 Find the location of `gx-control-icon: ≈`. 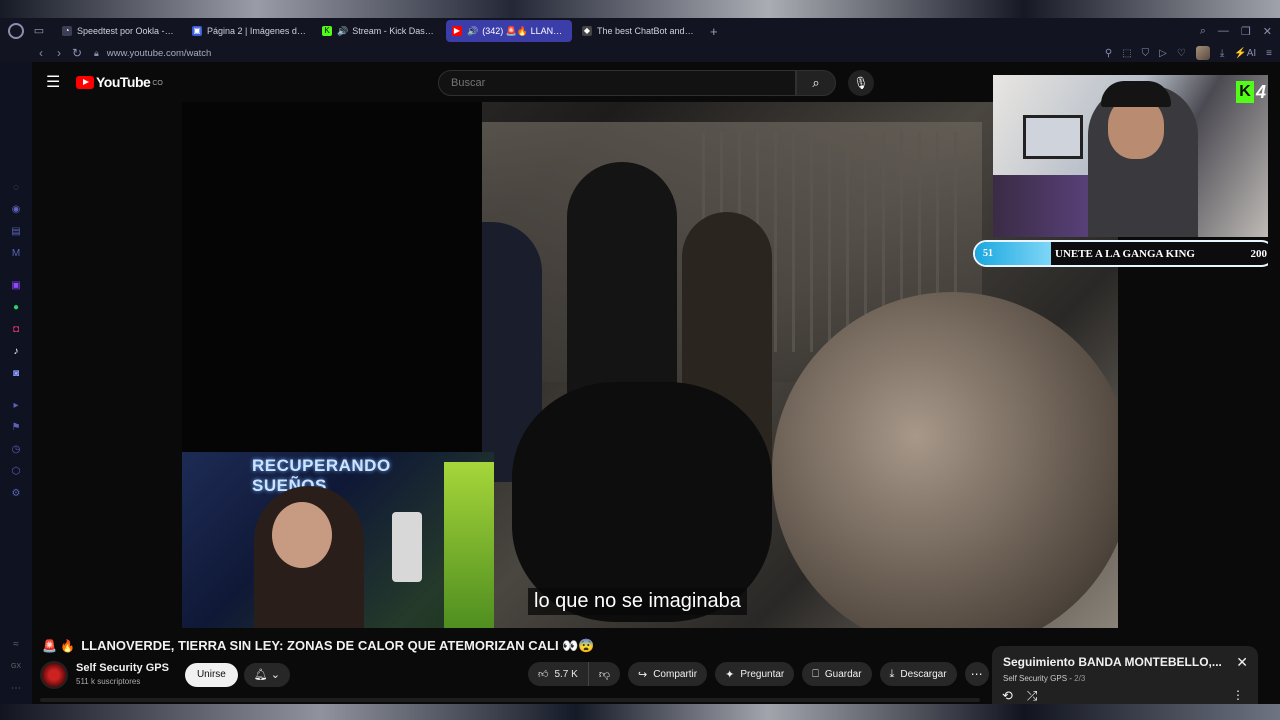

gx-control-icon: ≈ is located at coordinates (16, 645).